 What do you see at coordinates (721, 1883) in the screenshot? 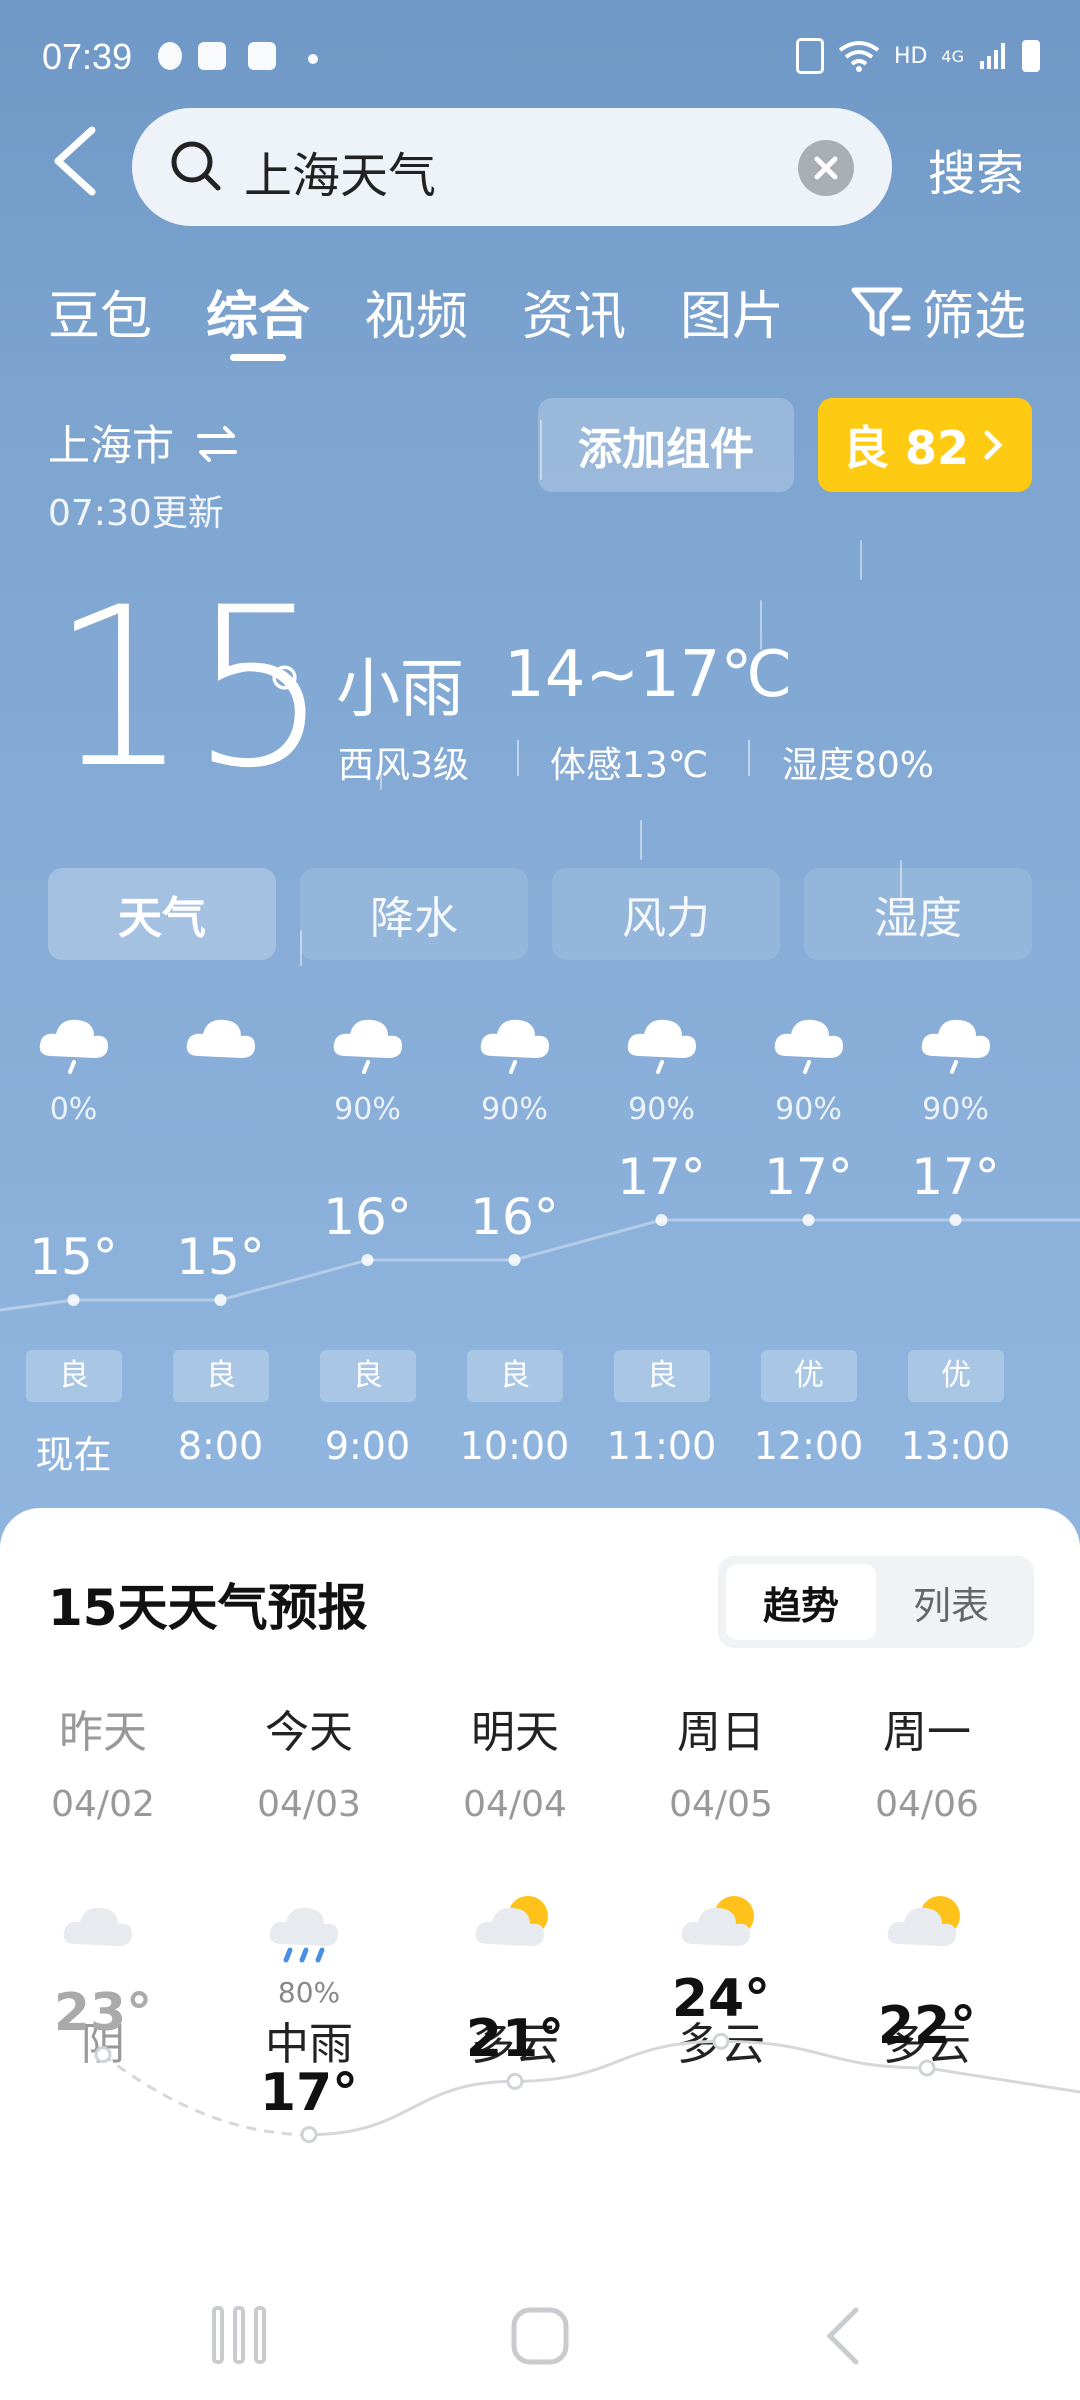
I see `day-column: 周日 04/05 多云` at bounding box center [721, 1883].